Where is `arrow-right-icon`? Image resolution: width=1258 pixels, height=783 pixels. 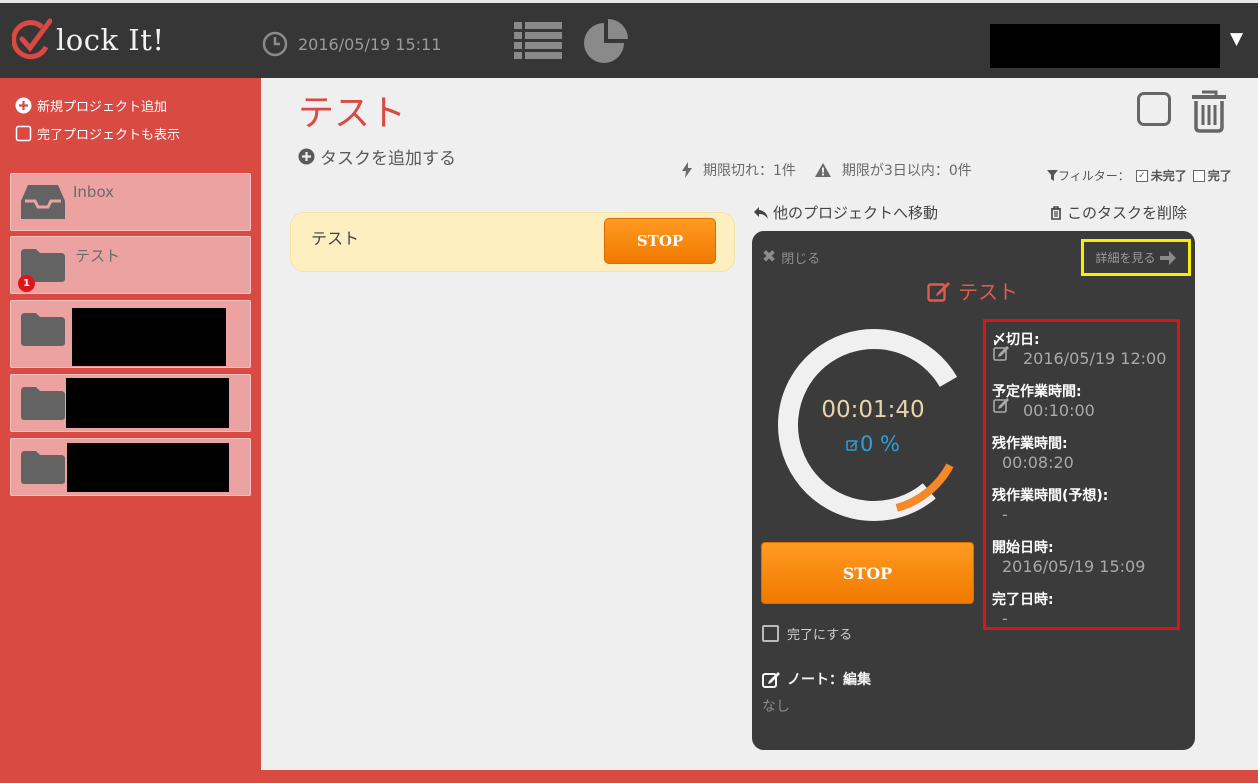 arrow-right-icon is located at coordinates (1167, 257).